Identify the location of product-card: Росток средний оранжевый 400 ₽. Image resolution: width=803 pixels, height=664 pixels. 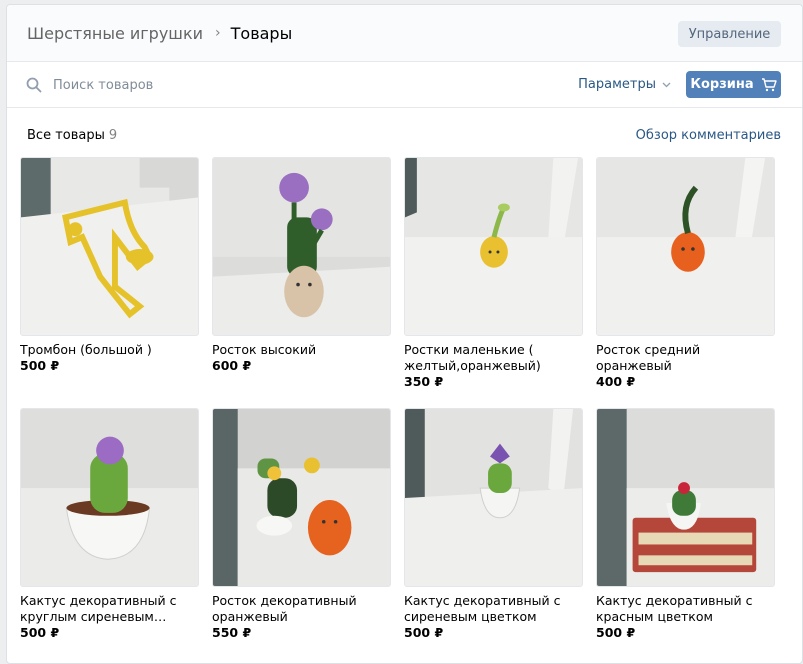
(685, 273).